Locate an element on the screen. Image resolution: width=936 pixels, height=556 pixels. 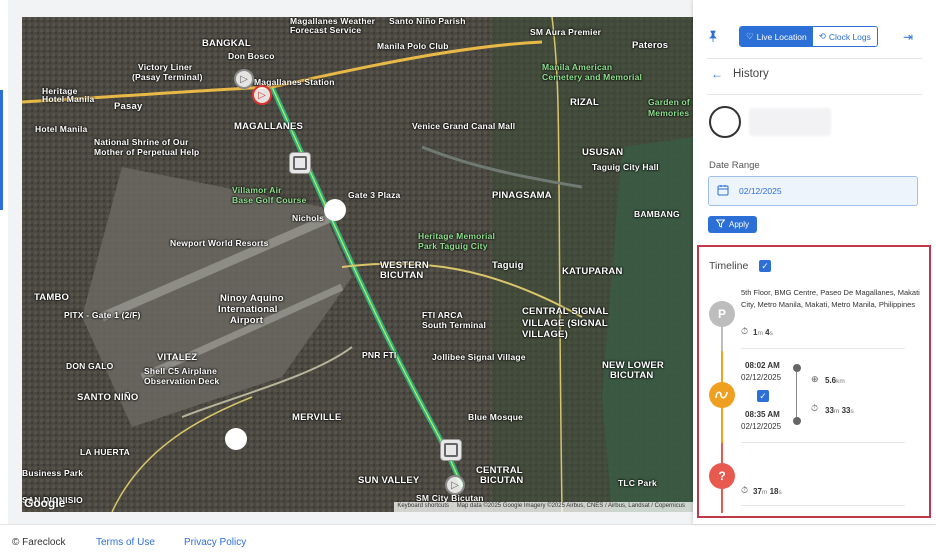
left-accent-bar is located at coordinates (1, 150).